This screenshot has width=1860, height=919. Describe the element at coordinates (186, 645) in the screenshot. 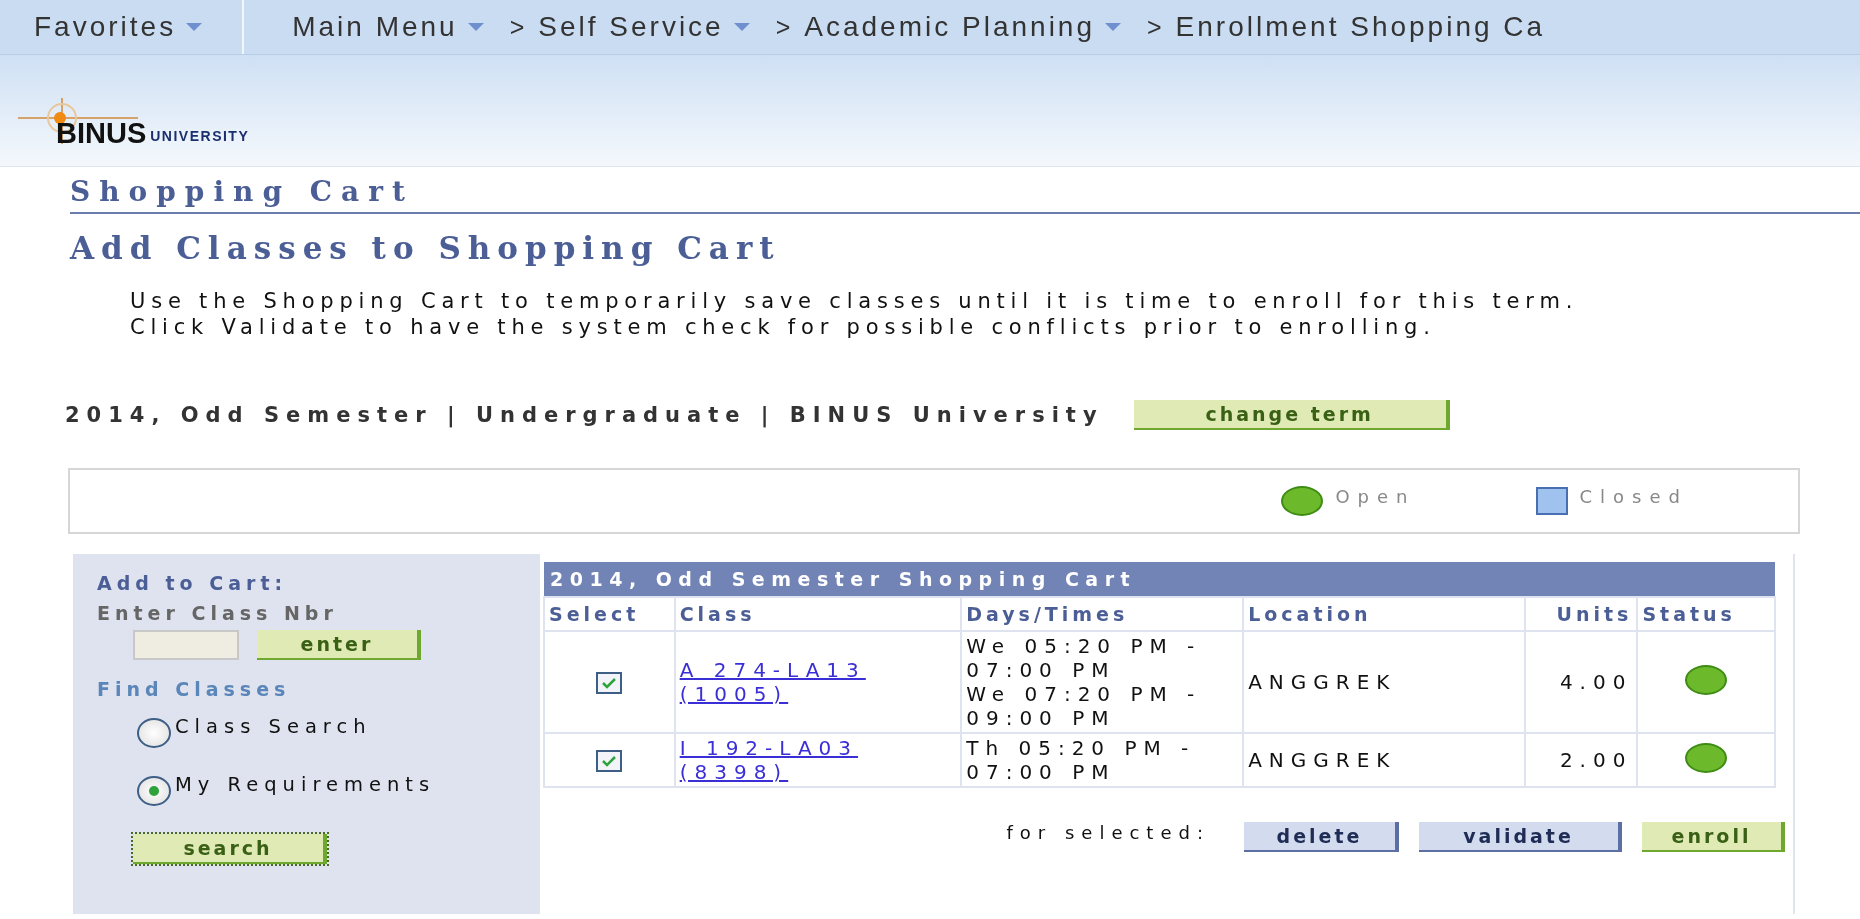

I see `class-number-input` at that location.